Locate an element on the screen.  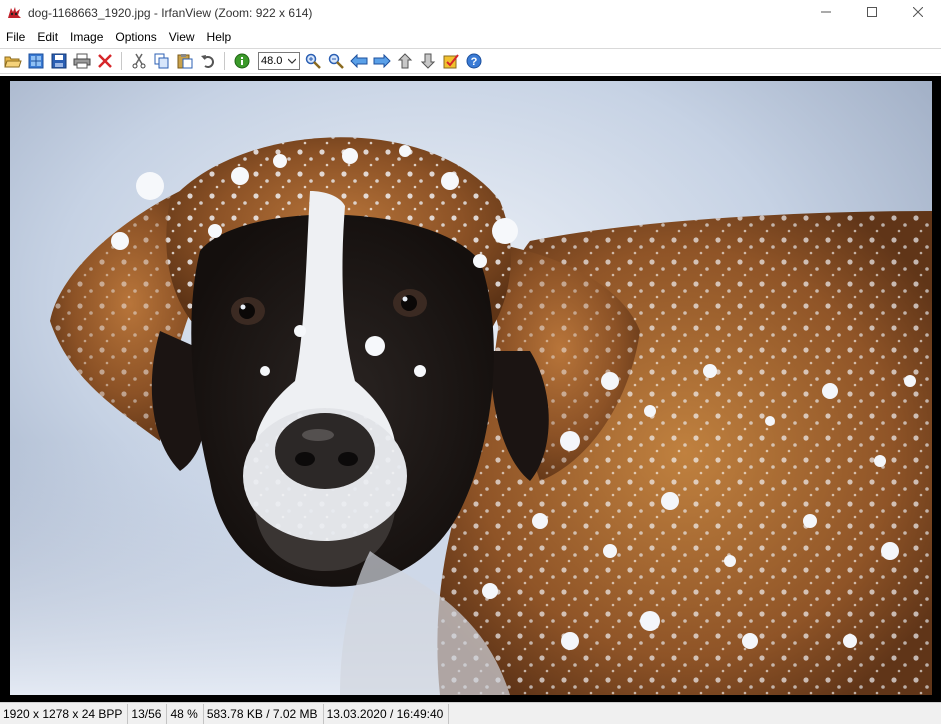
previous-dir-icon is located at coordinates (405, 61).